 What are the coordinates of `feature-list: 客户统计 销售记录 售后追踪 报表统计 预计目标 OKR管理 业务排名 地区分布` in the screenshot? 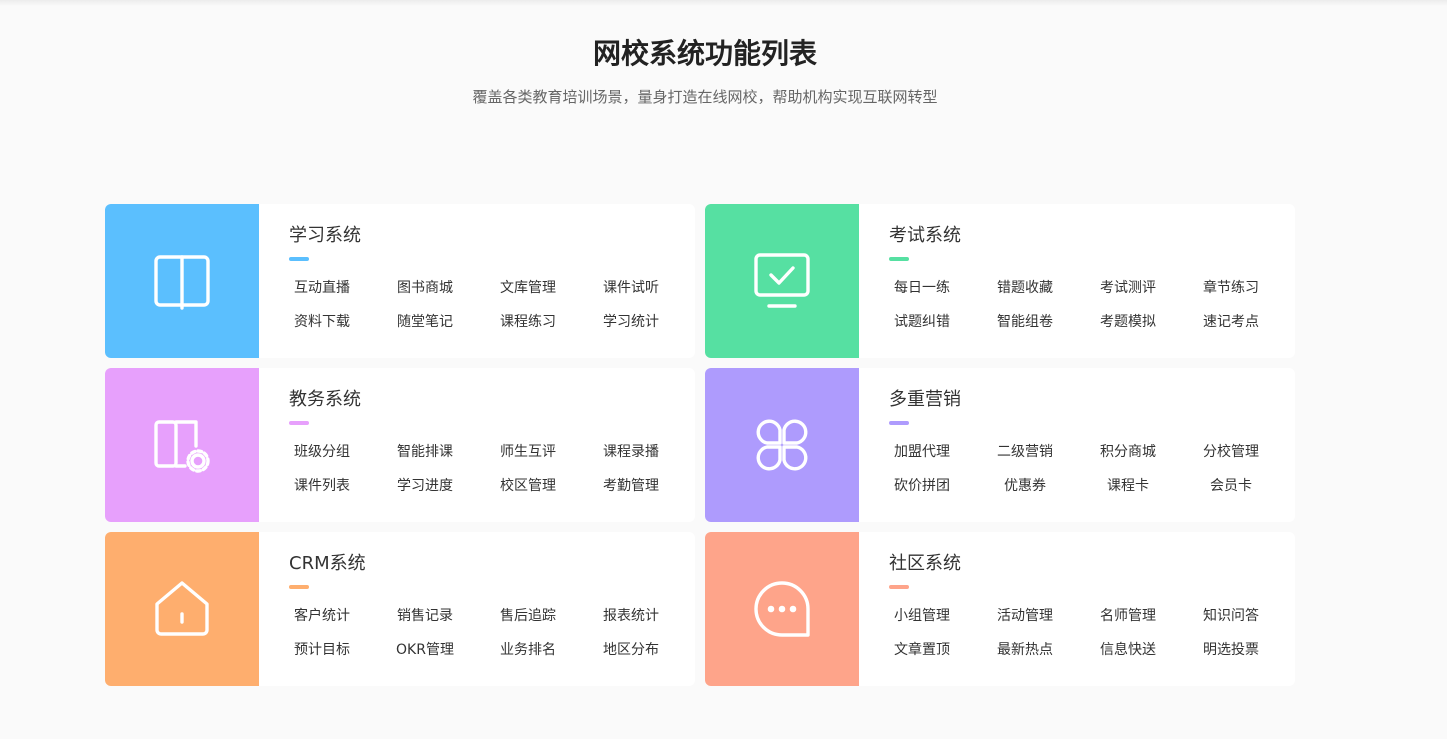 It's located at (492, 633).